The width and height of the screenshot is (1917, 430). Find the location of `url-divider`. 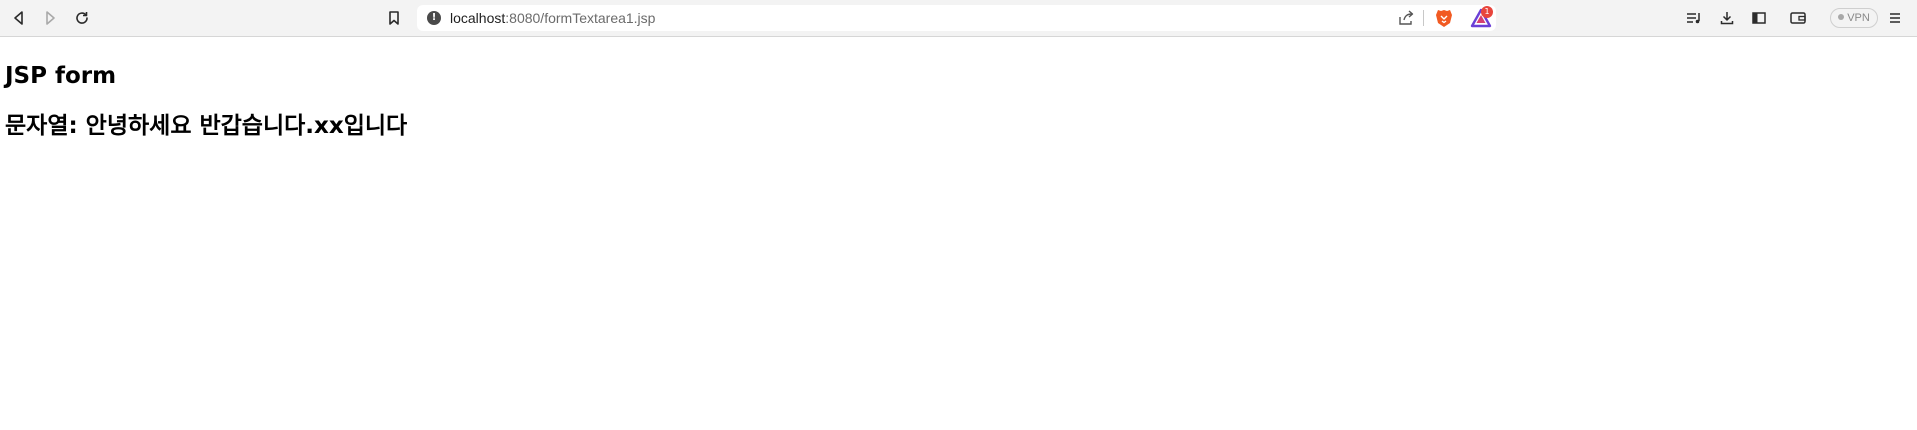

url-divider is located at coordinates (1423, 18).